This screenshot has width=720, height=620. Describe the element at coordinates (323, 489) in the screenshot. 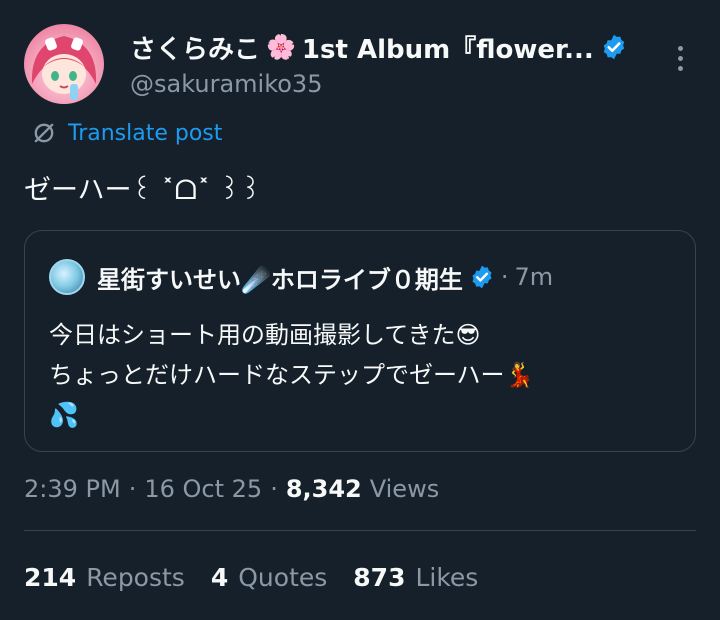

I see `views-count: 8,342` at that location.